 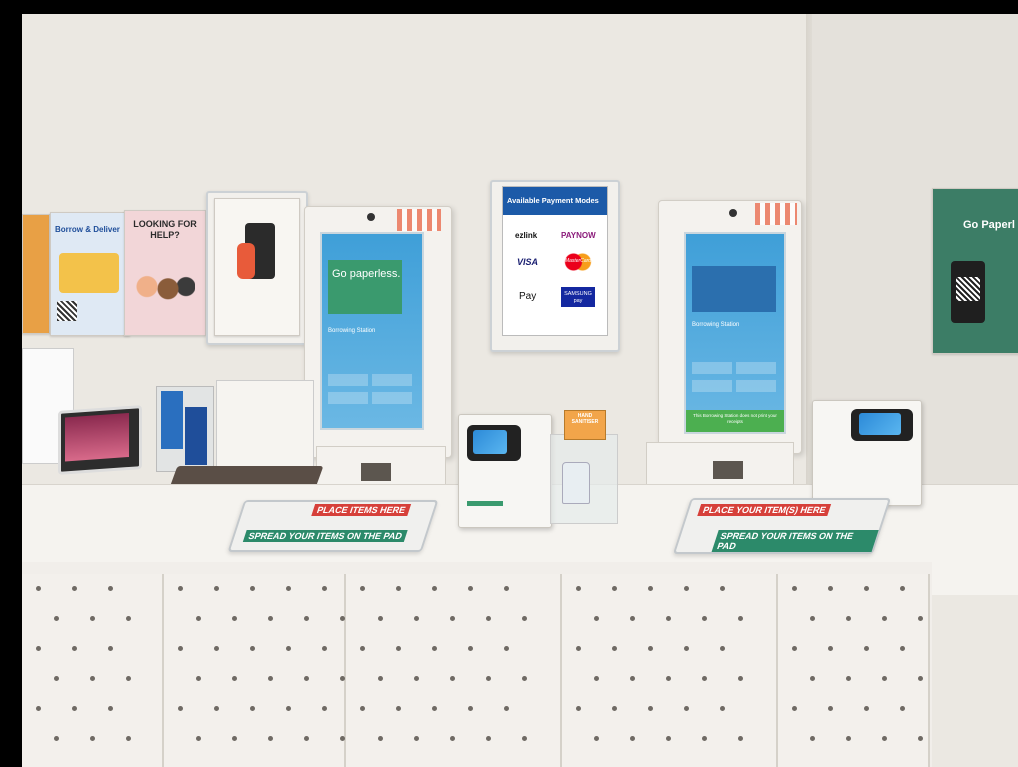 I want to click on left-payment-terminal, so click(x=505, y=471).